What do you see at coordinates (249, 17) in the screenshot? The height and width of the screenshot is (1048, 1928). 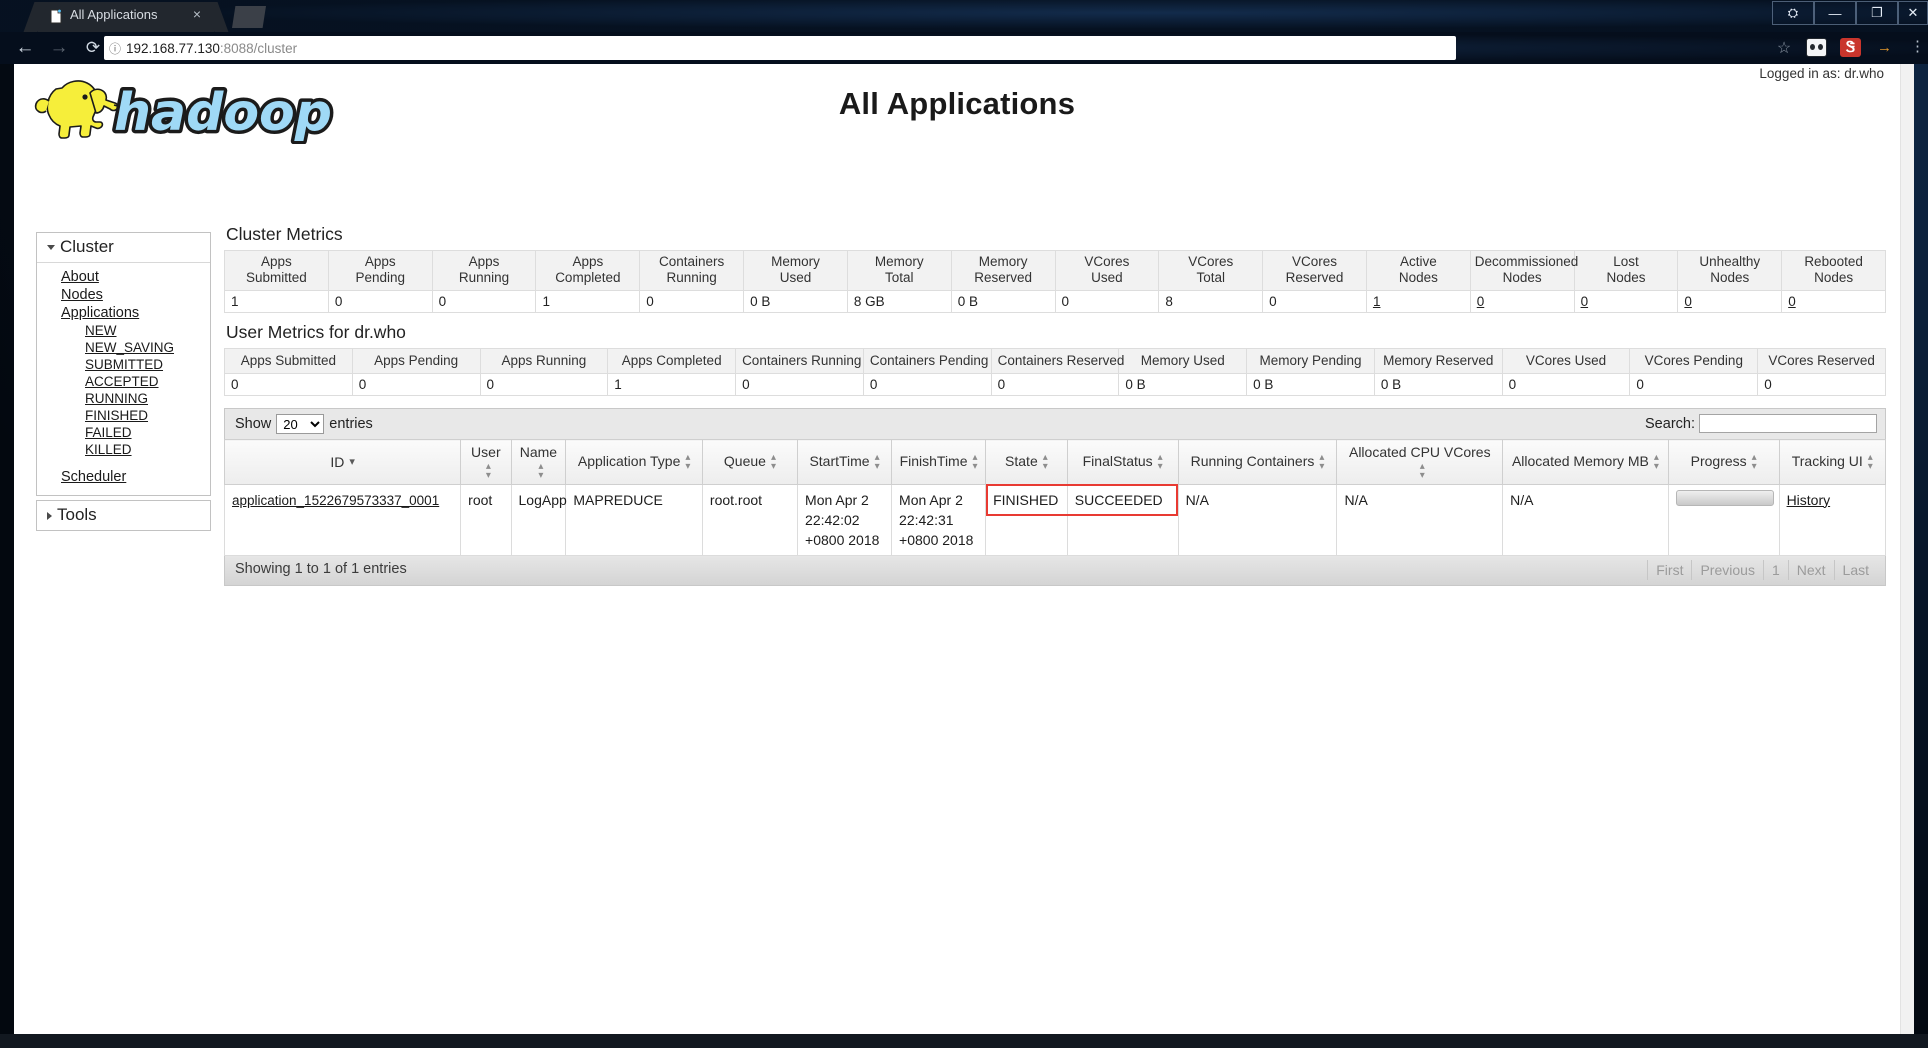 I see `new-tab-button` at bounding box center [249, 17].